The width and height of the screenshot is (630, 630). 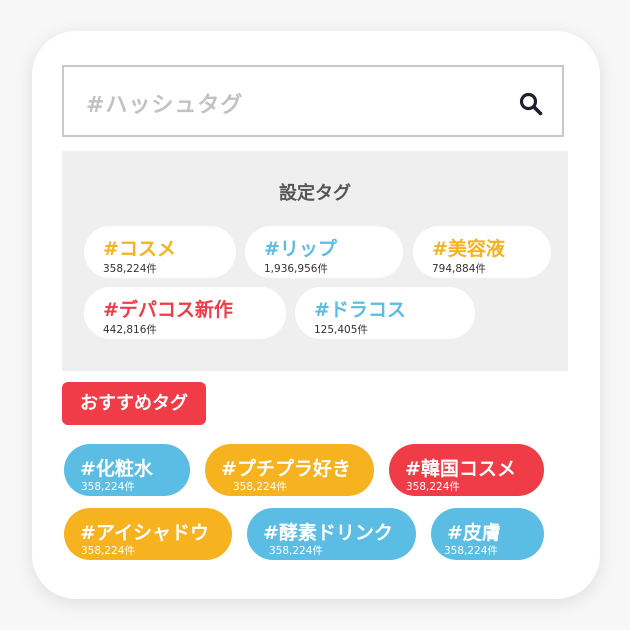 I want to click on recommended-tag: #韓国コスメ 358,224件, so click(x=466, y=470).